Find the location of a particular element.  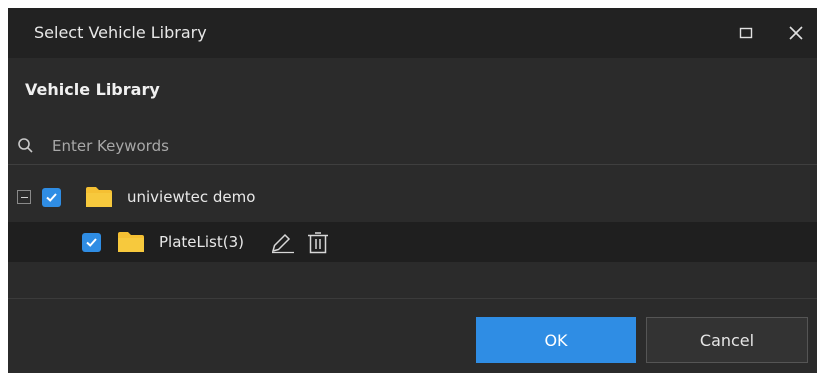

platelist-label: PlateList(3) is located at coordinates (201, 242).